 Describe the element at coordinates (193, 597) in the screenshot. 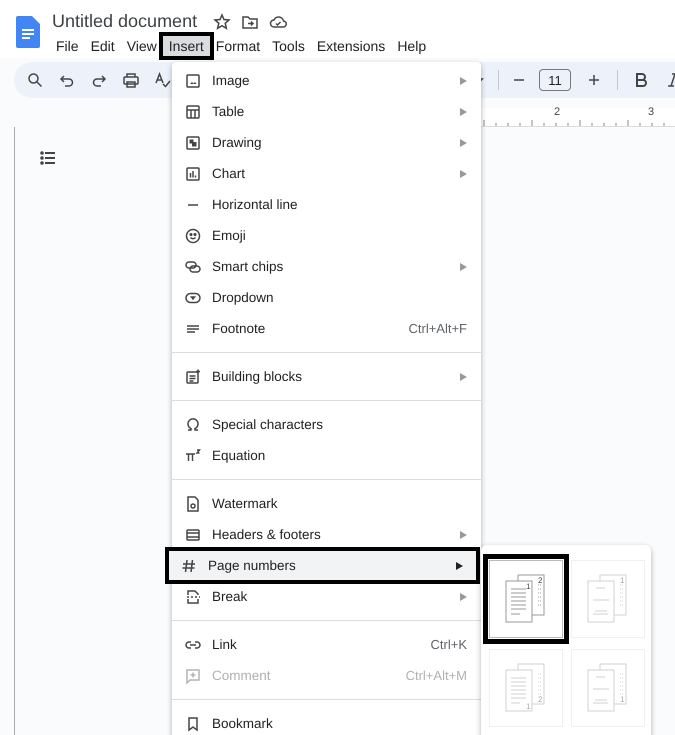

I see `break-icon` at that location.